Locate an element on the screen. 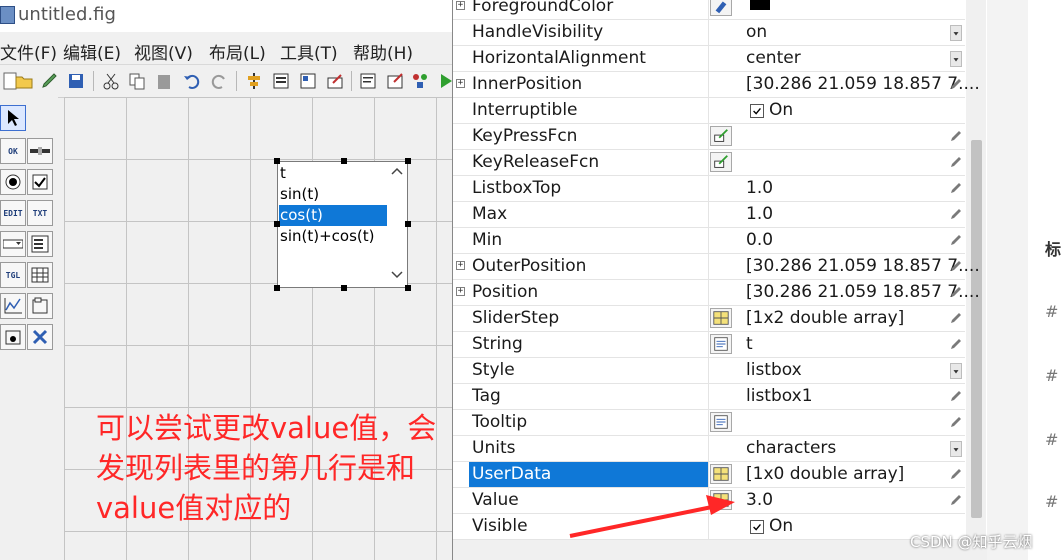 The height and width of the screenshot is (560, 1061). property-row-keyreleasefcn: KeyReleaseFcn is located at coordinates (709, 163).